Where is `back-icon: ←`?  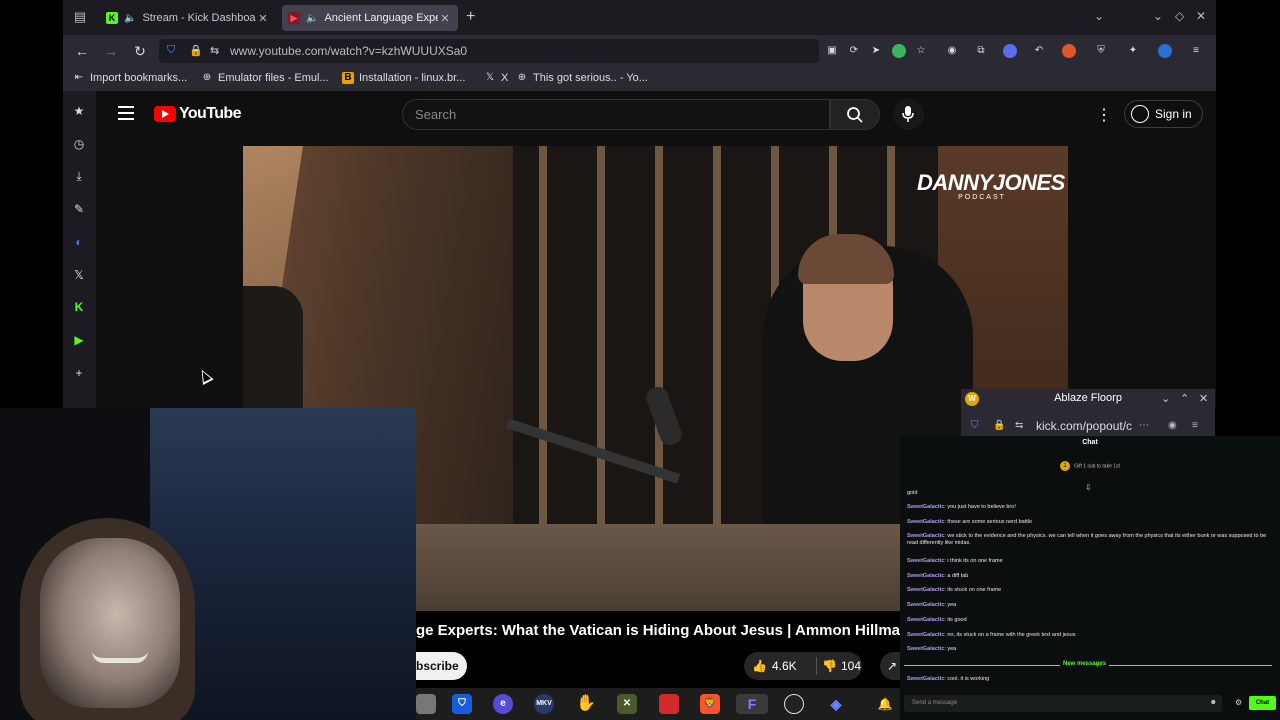
back-icon: ← is located at coordinates (82, 51).